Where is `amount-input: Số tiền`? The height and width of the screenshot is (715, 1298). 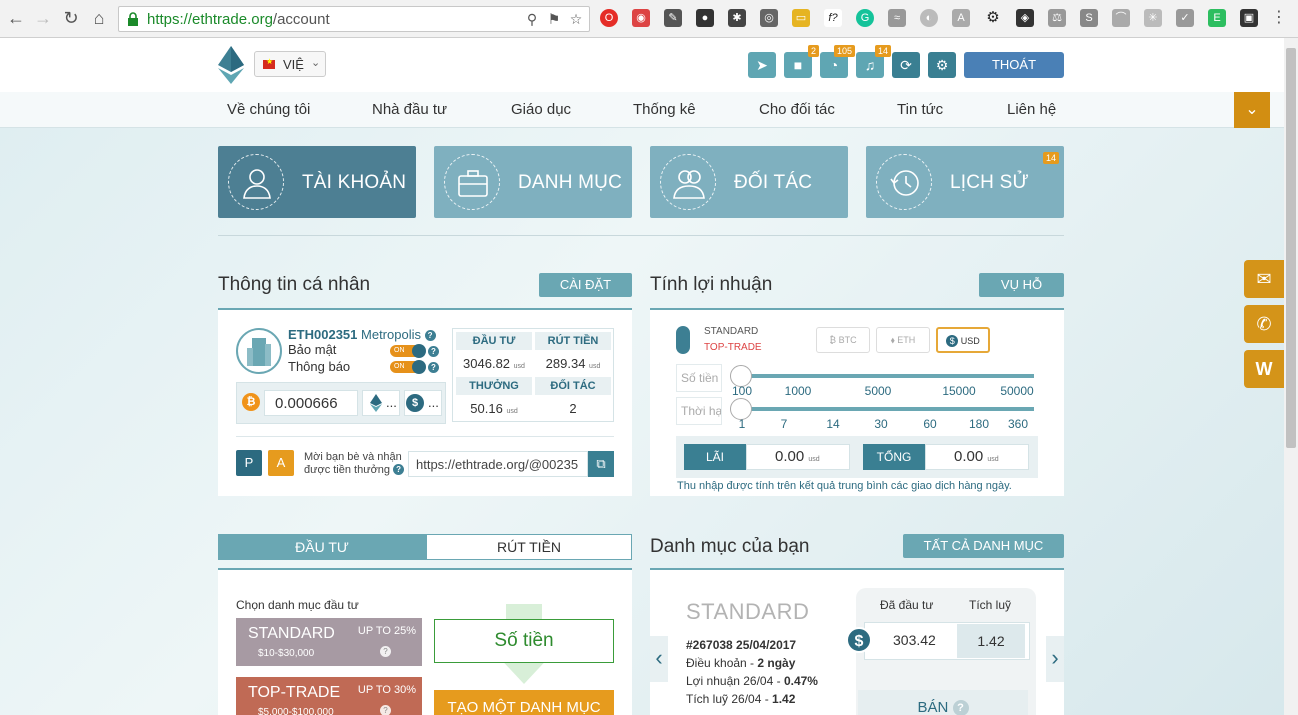 amount-input: Số tiền is located at coordinates (524, 641).